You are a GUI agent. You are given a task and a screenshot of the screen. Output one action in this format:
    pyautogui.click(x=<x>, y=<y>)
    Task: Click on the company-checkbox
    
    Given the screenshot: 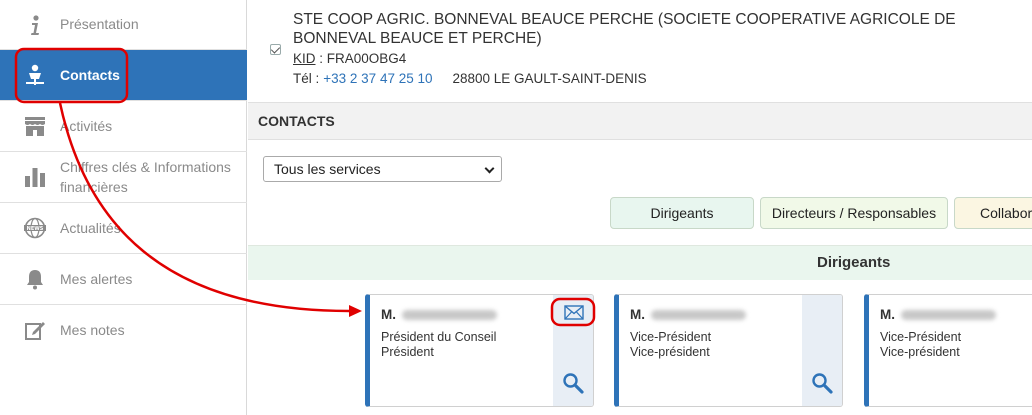 What is the action you would take?
    pyautogui.click(x=275, y=49)
    